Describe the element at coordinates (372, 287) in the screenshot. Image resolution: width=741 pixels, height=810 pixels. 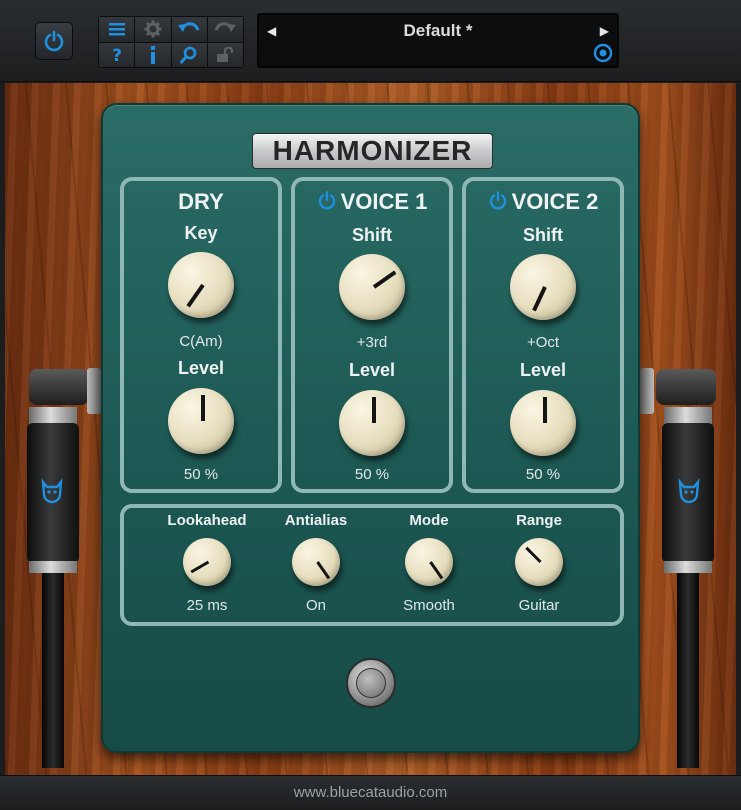
I see `voice1-shift-knob` at that location.